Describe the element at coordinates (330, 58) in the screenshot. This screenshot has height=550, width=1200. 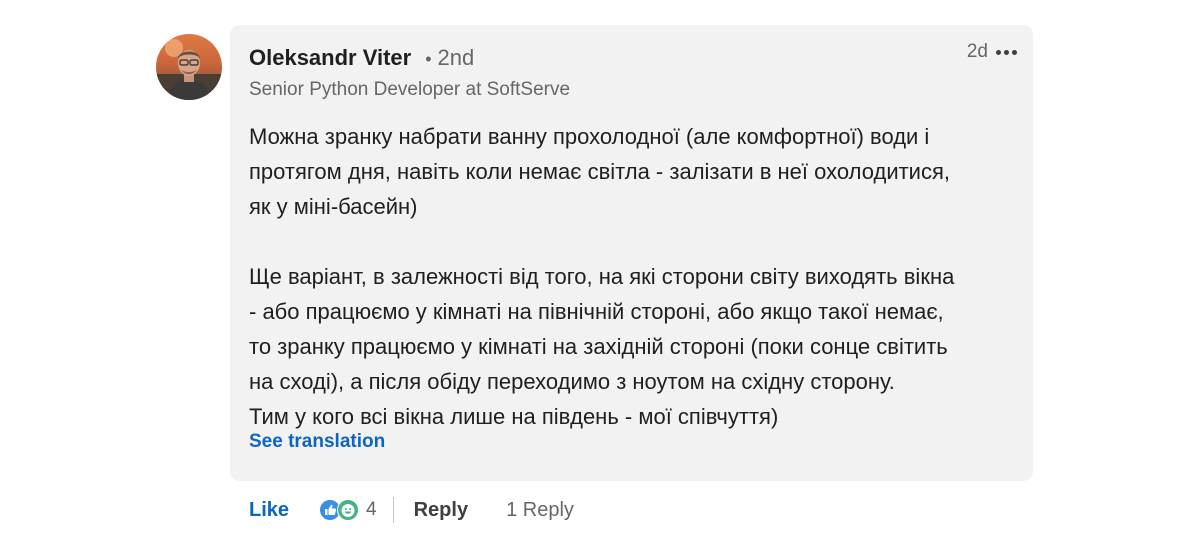
I see `author-name: Oleksandr Viter` at that location.